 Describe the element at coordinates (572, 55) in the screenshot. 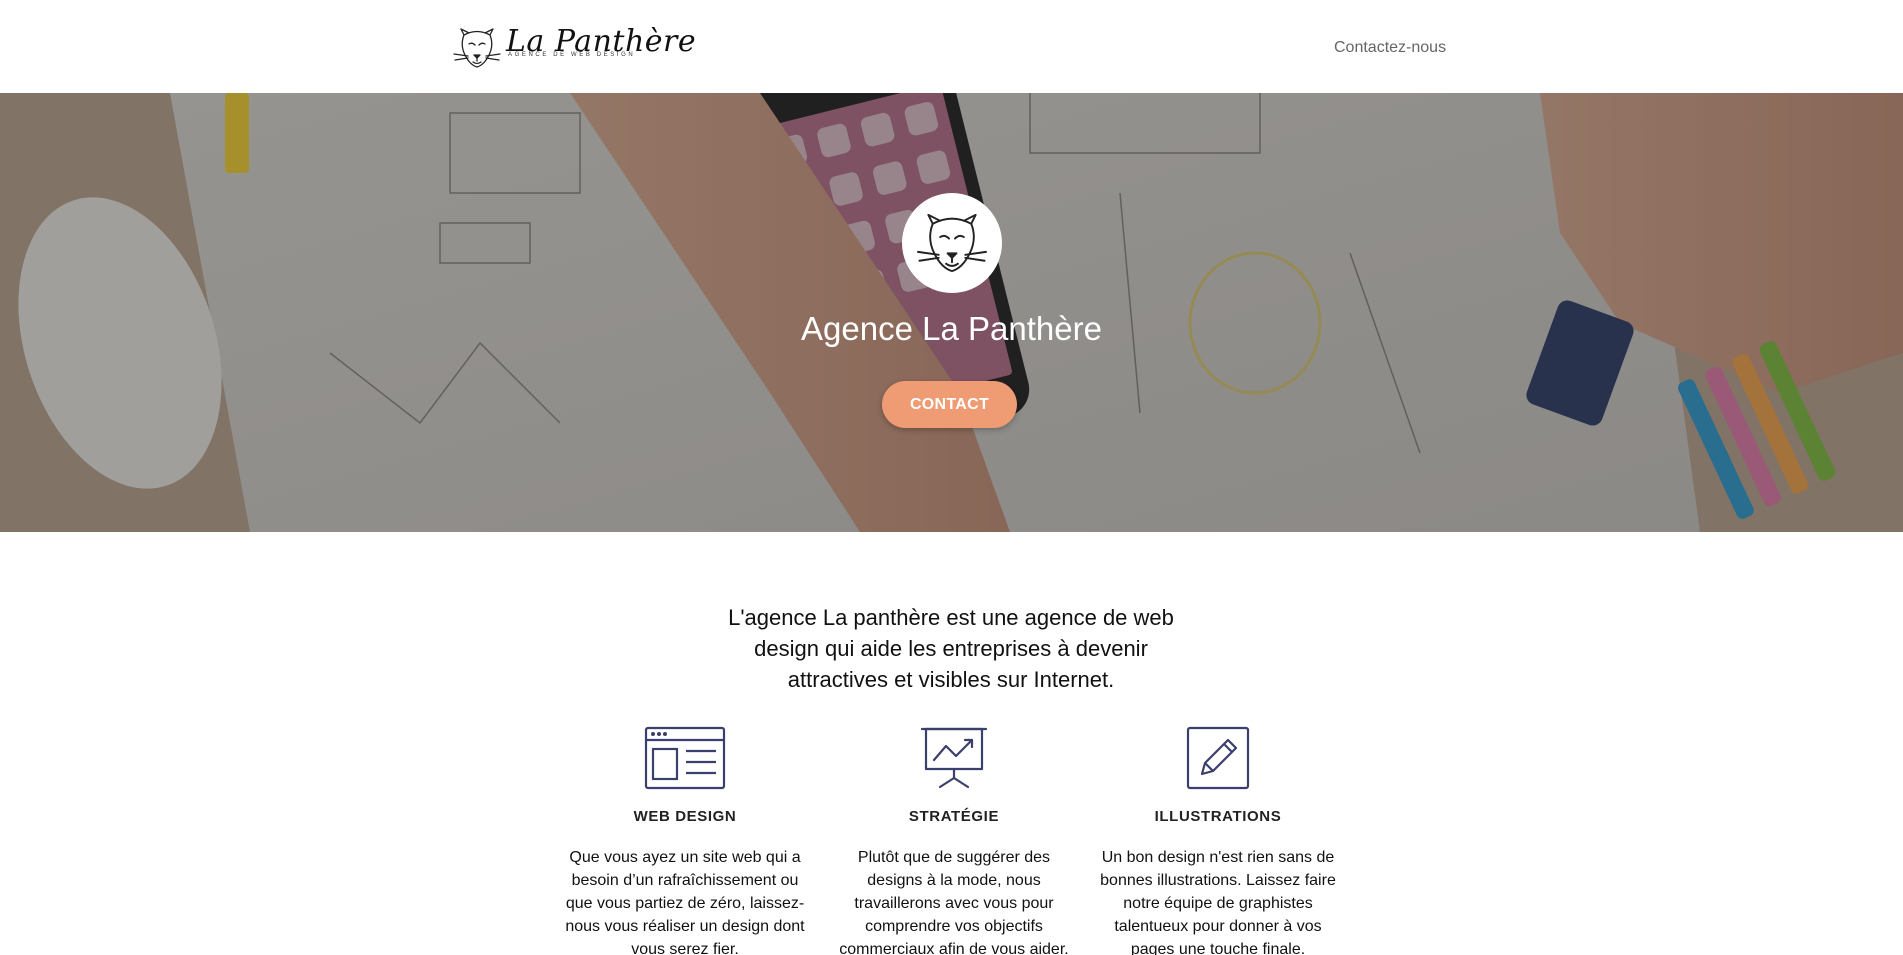

I see `logo-tagline: AGENCE DE WEB DESIGN` at that location.